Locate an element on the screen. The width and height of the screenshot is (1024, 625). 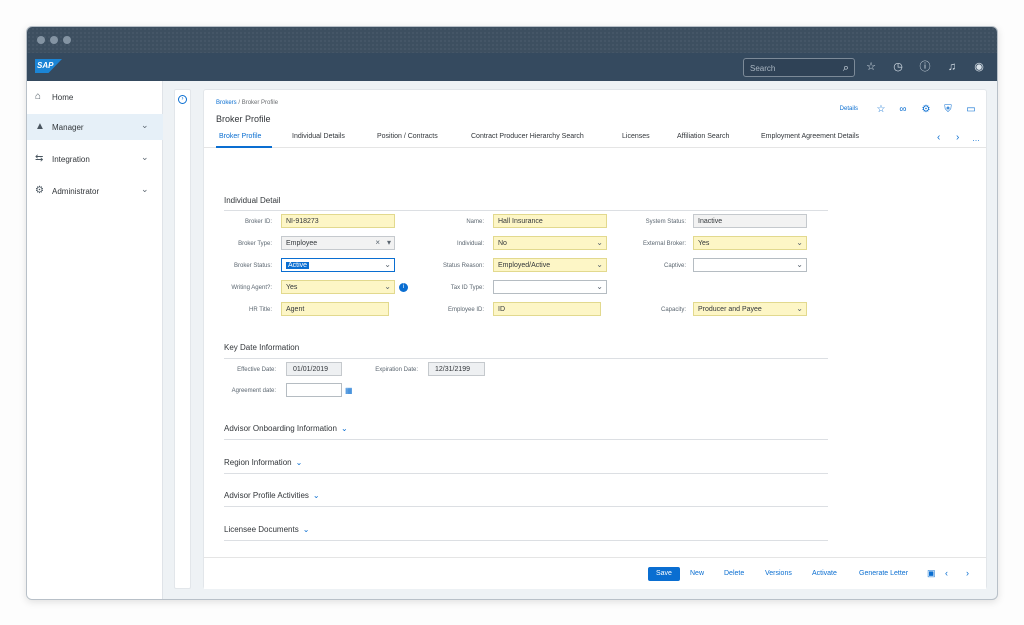
print-icon: ▣ is located at coordinates (931, 573).